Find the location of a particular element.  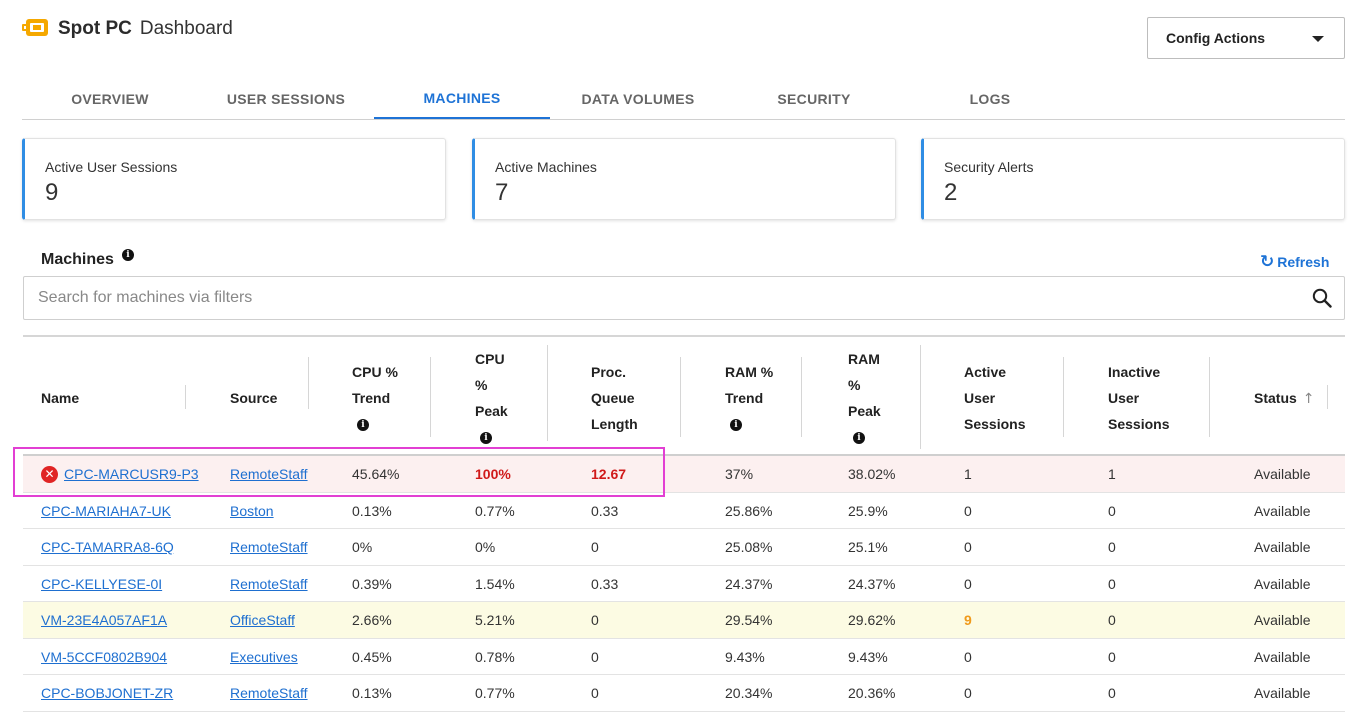

source-link: Executives is located at coordinates (264, 657).